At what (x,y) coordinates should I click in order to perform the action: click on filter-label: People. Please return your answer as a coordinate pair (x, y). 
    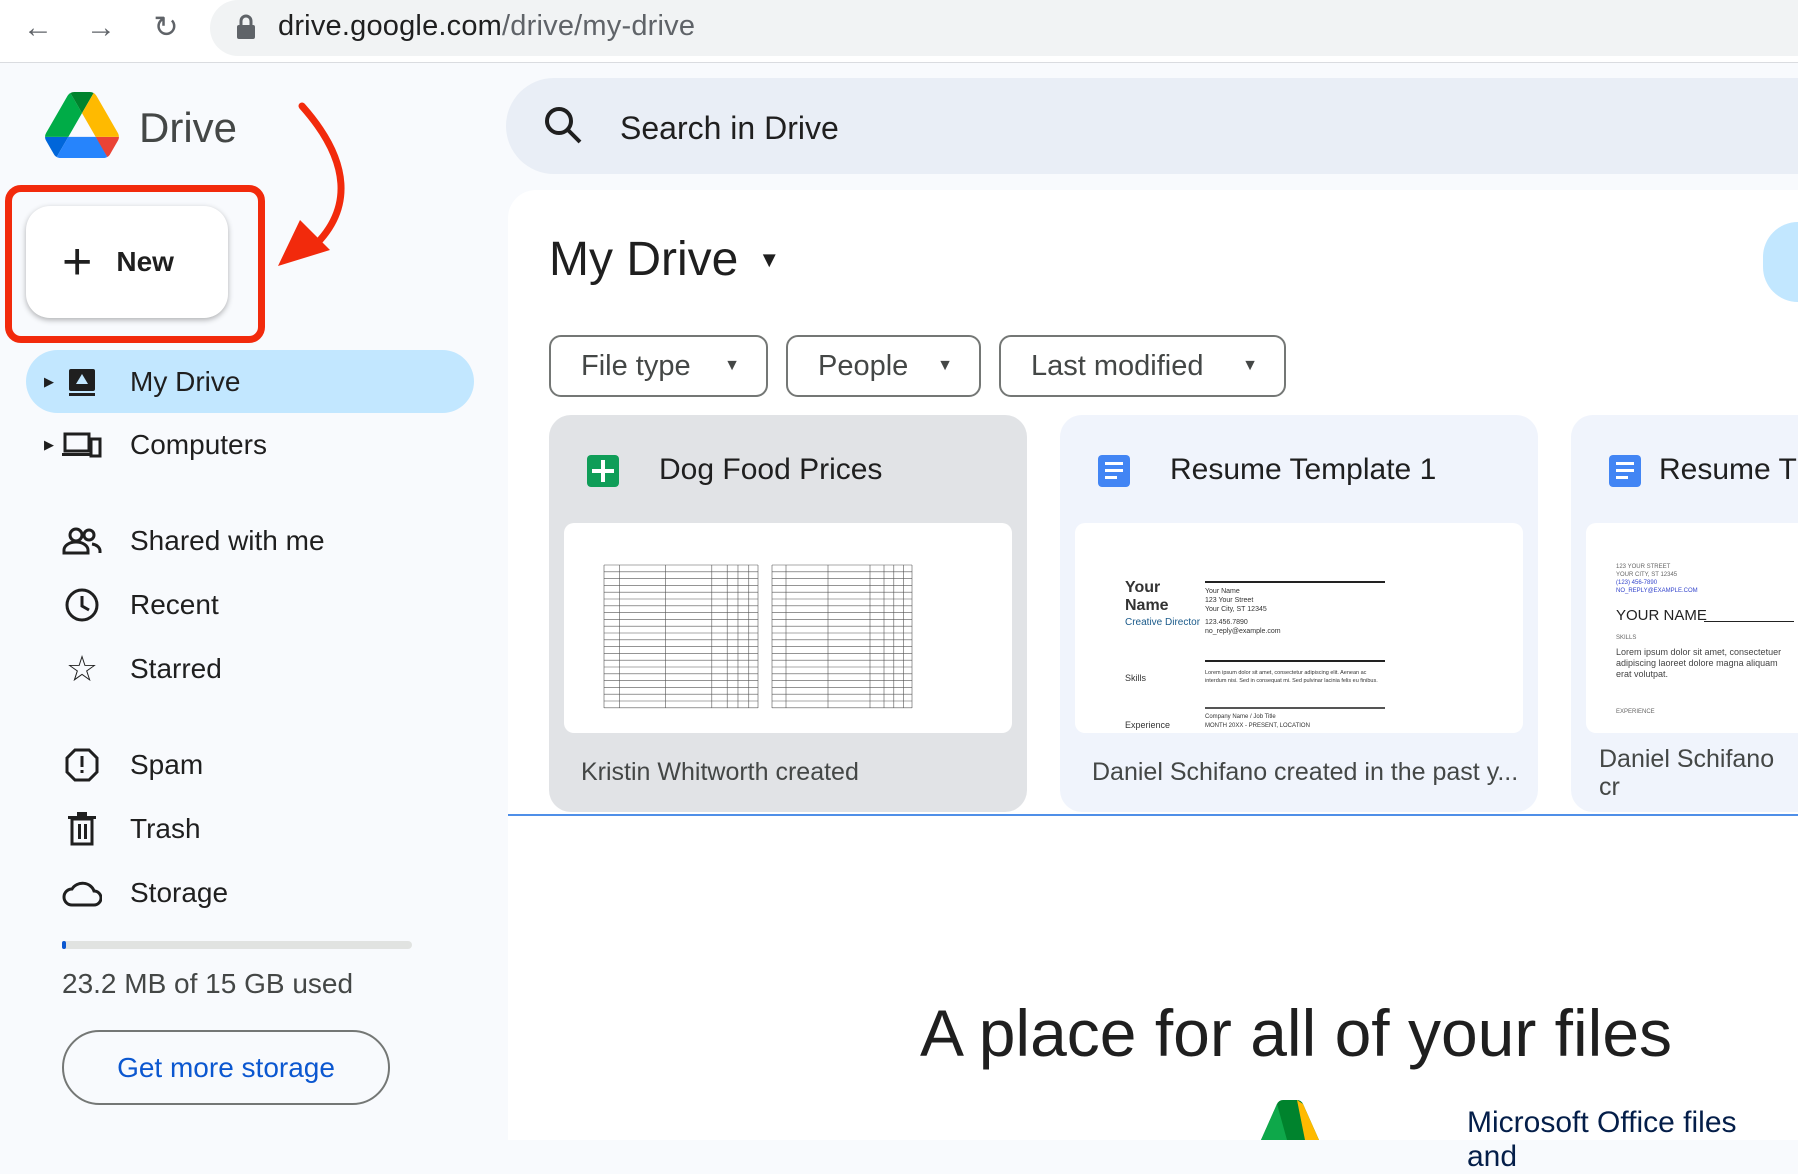
    Looking at the image, I should click on (863, 365).